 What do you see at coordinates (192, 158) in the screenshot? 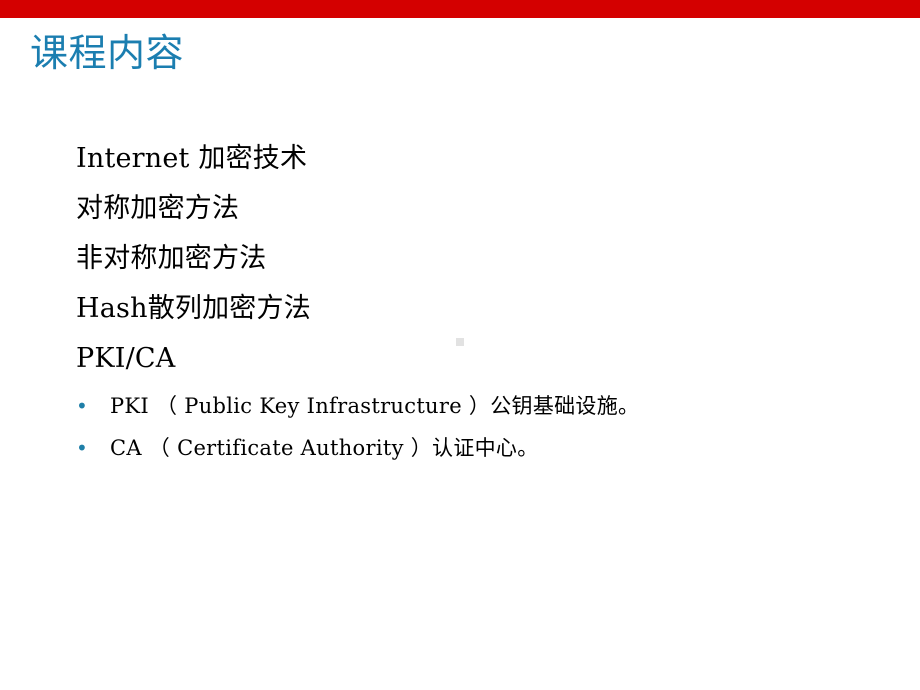
I see `outline-item: Internet 加密技术` at bounding box center [192, 158].